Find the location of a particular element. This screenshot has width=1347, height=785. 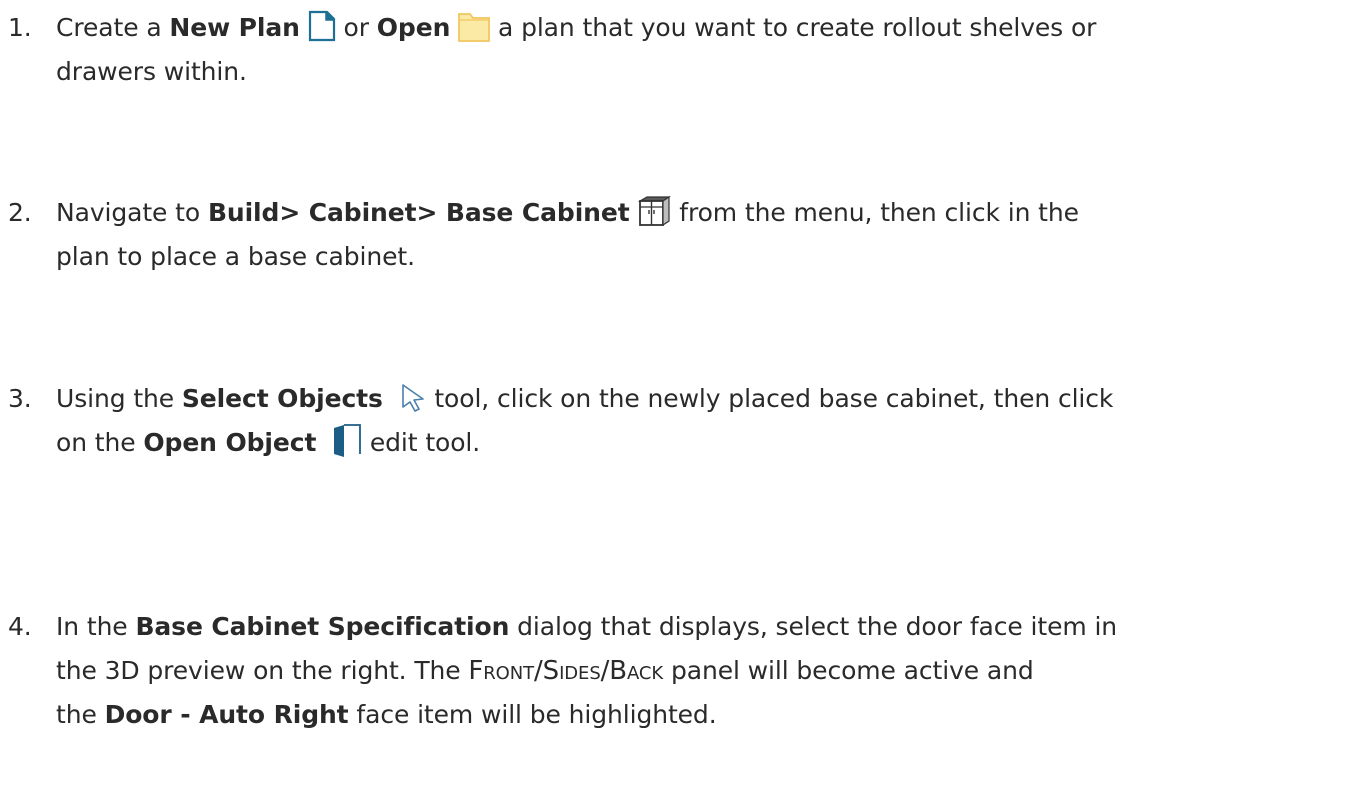

step-number: 3. is located at coordinates (20, 398).